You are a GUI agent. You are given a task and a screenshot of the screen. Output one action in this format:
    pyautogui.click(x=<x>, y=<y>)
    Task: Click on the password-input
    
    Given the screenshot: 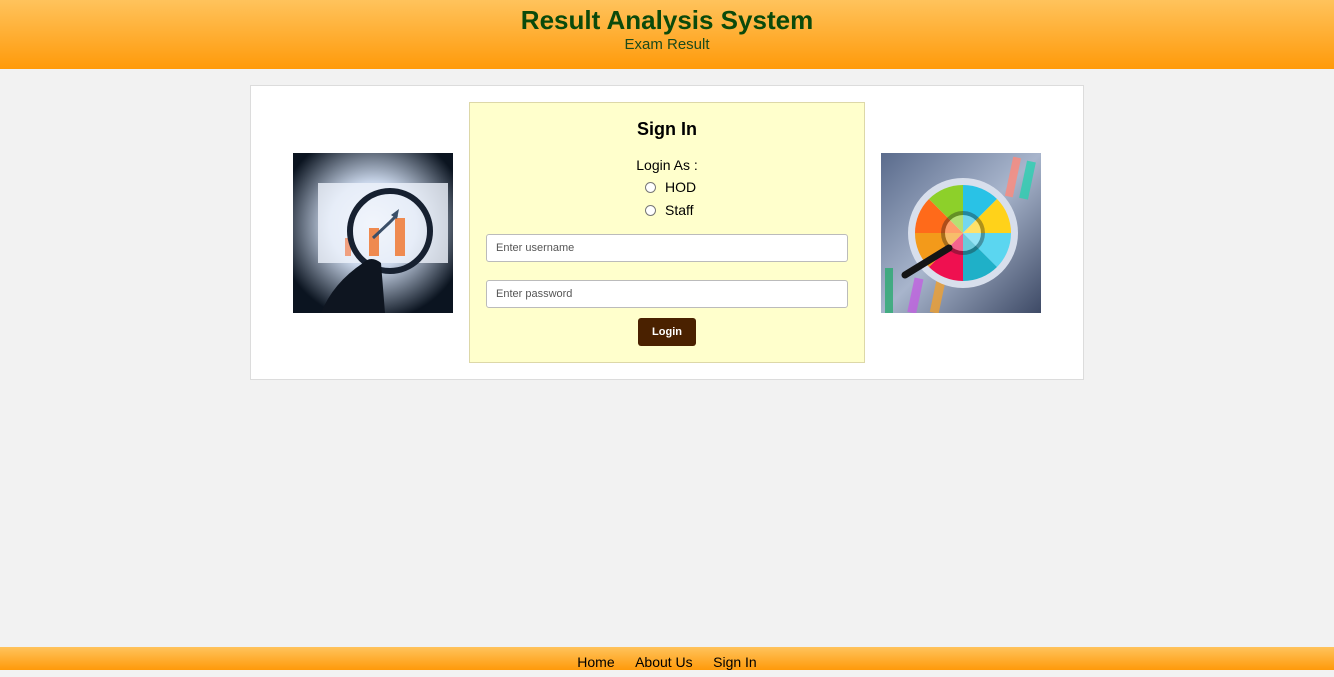 What is the action you would take?
    pyautogui.click(x=667, y=294)
    